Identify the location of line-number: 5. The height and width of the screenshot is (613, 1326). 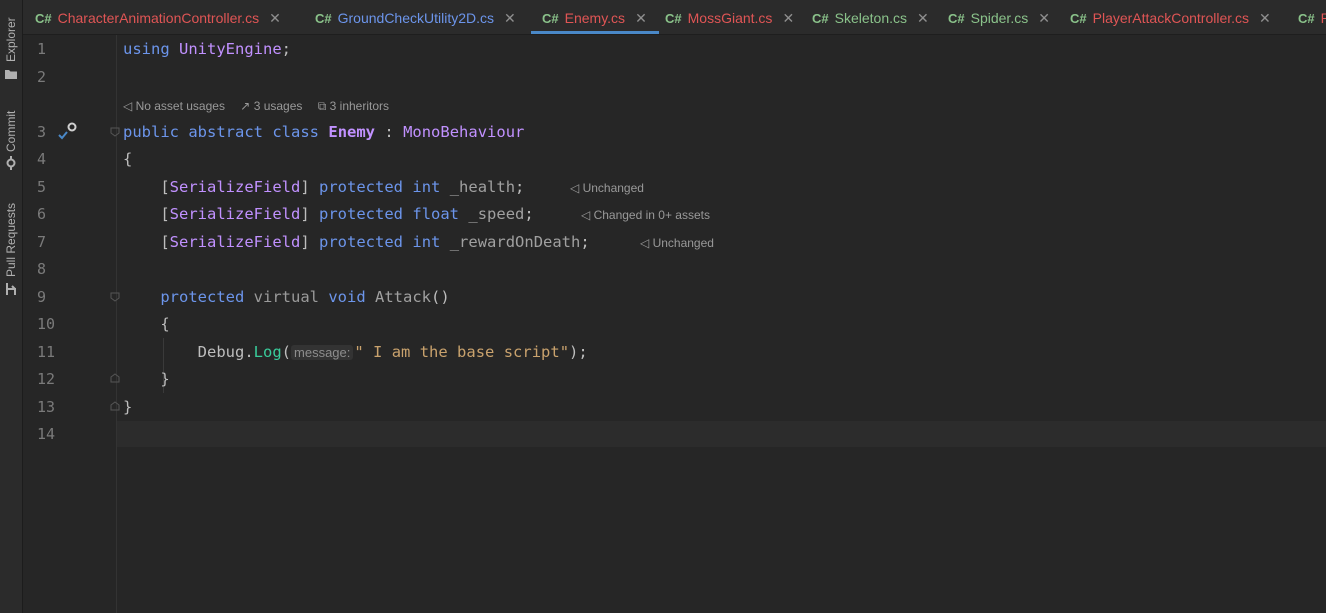
(42, 187).